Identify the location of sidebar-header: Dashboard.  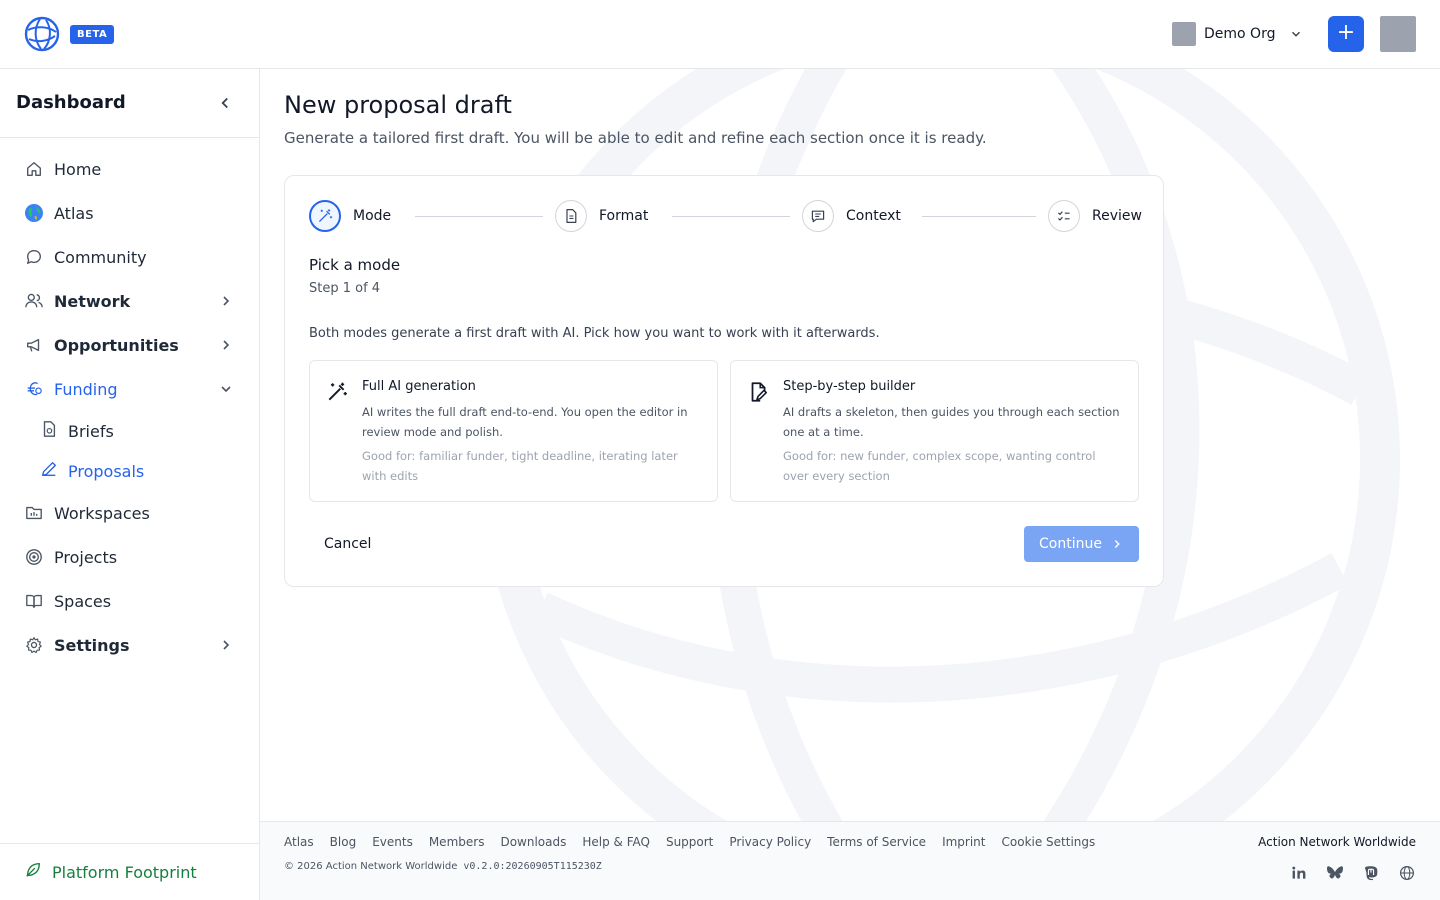
(129, 103).